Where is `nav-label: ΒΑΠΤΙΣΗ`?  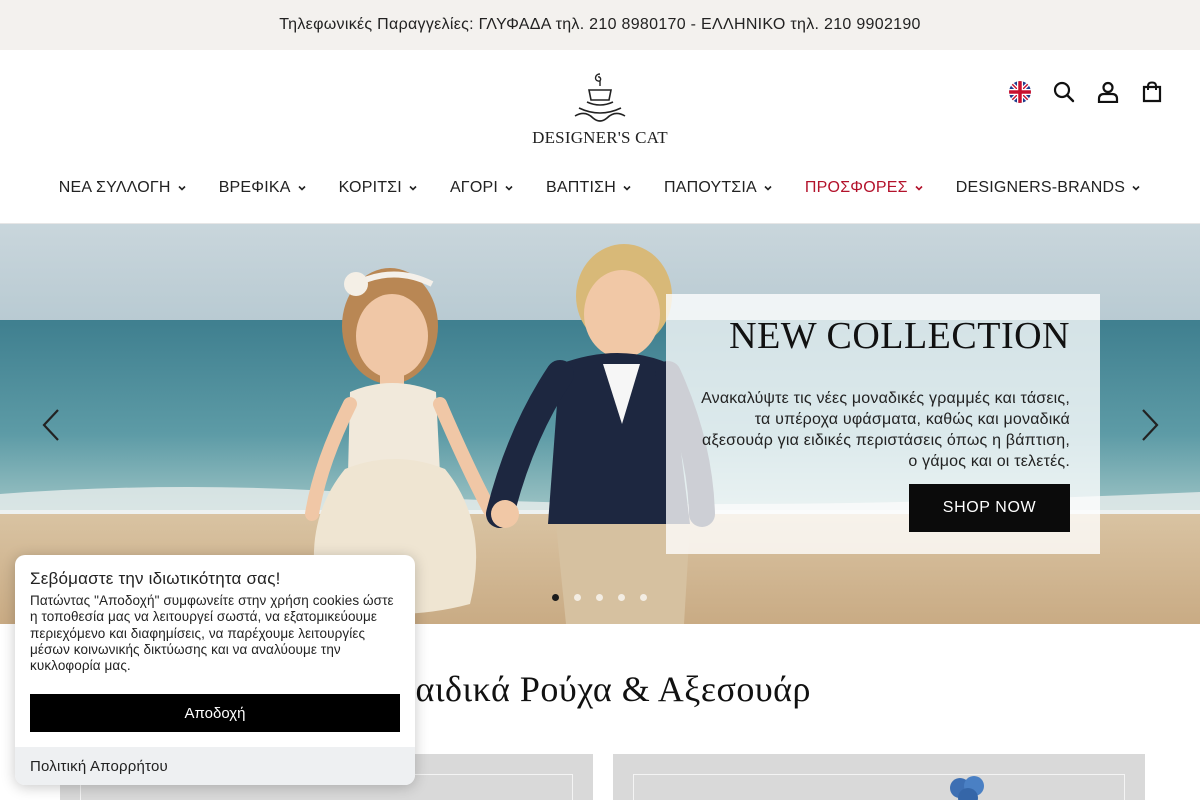
nav-label: ΒΑΠΤΙΣΗ is located at coordinates (580, 187).